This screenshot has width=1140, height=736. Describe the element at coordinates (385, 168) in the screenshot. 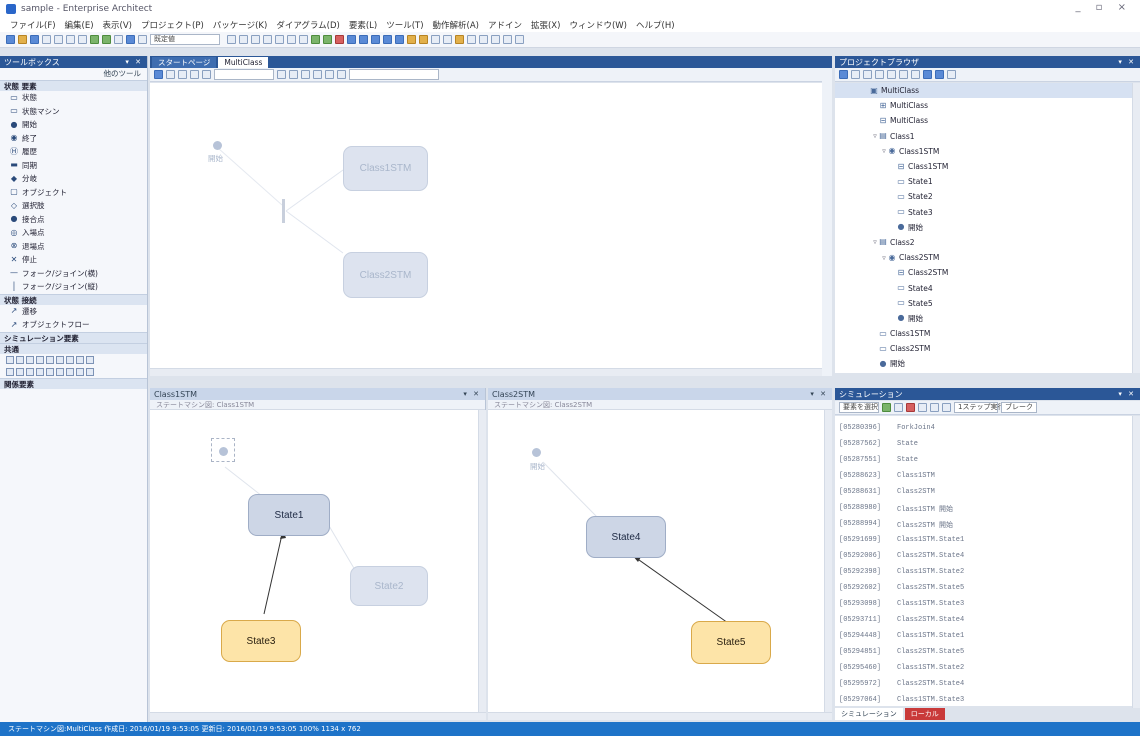

I see `state-class1stm: Class1STM` at that location.